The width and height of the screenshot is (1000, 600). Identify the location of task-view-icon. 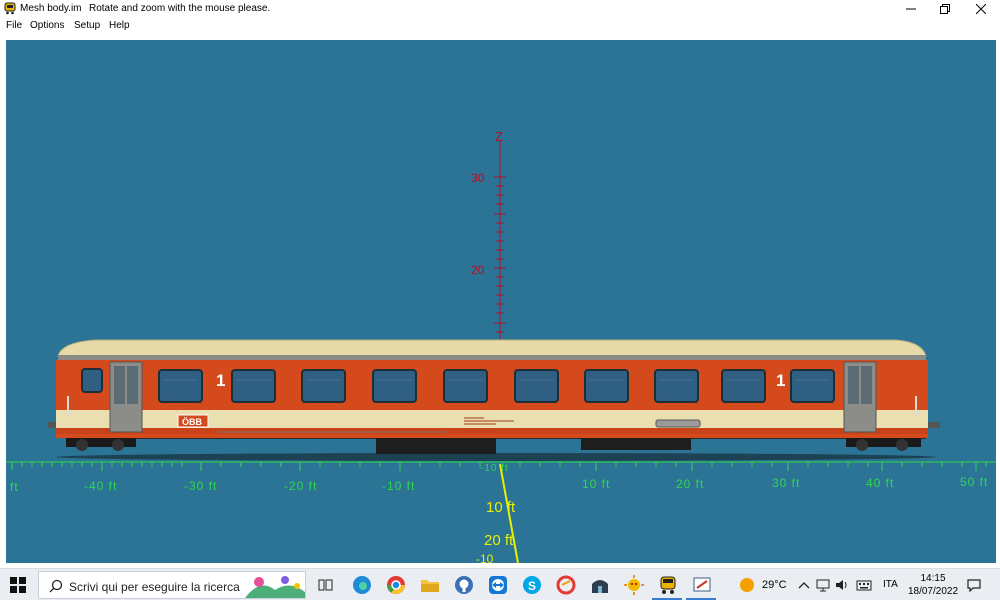
(325, 585).